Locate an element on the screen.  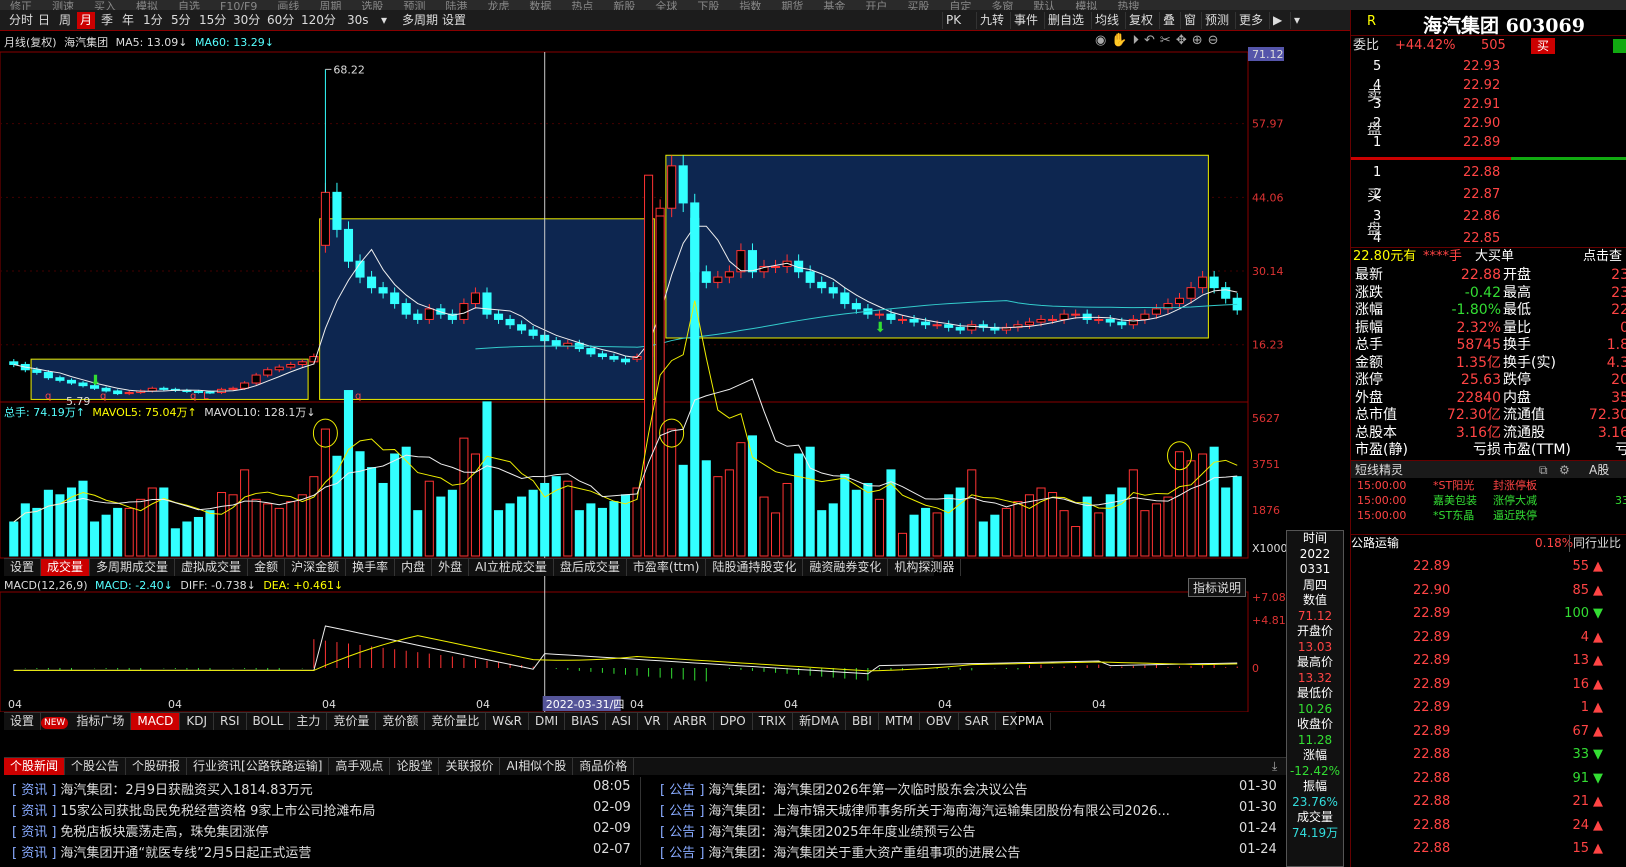
volume-tab-12: 陆股通持股变化 is located at coordinates (755, 567).